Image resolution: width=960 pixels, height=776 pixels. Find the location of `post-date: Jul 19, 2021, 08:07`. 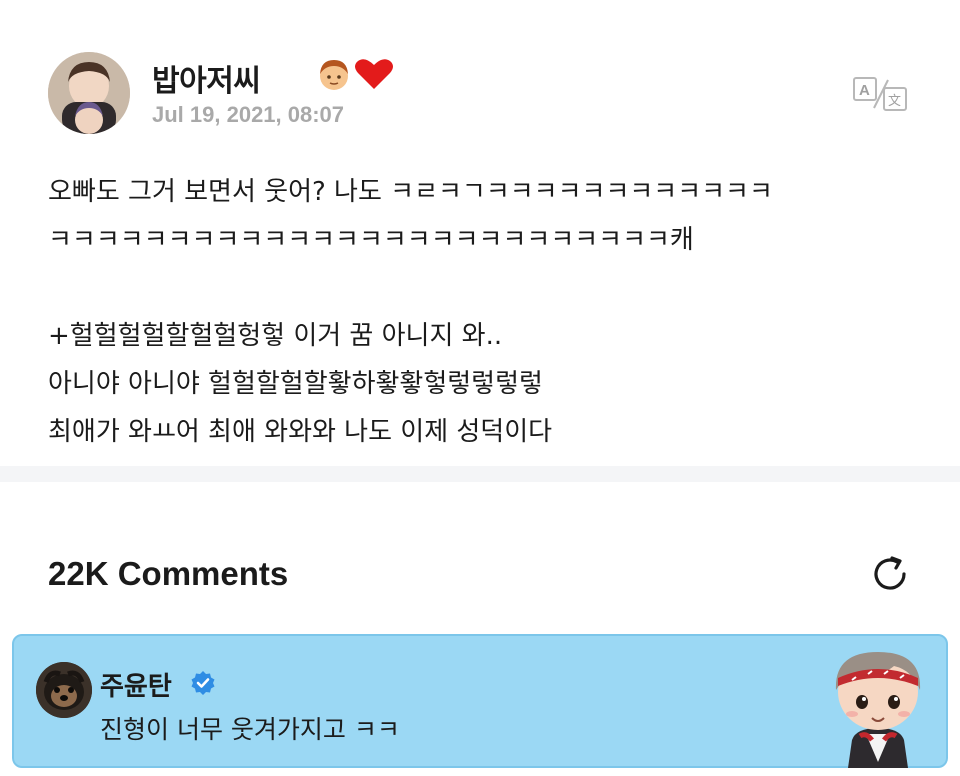

post-date: Jul 19, 2021, 08:07 is located at coordinates (248, 114).